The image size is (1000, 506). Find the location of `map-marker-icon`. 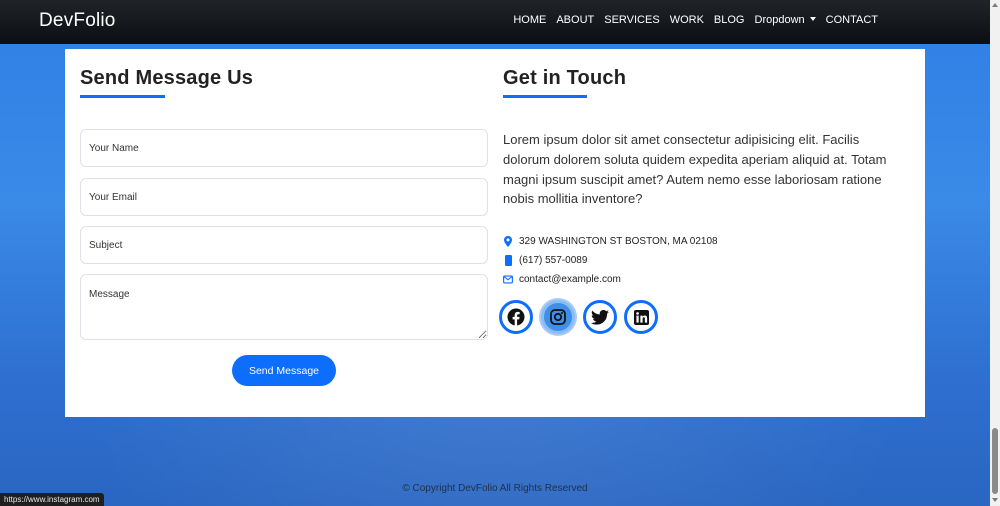

map-marker-icon is located at coordinates (508, 241).